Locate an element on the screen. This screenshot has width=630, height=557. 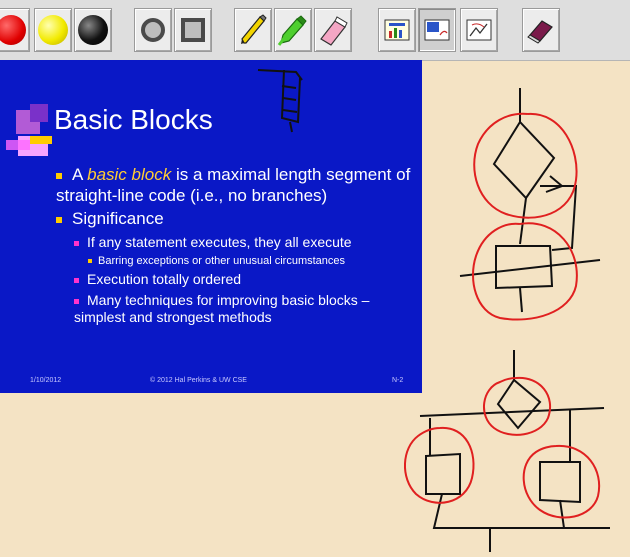
slide-ink-sketch is located at coordinates (280, 101).